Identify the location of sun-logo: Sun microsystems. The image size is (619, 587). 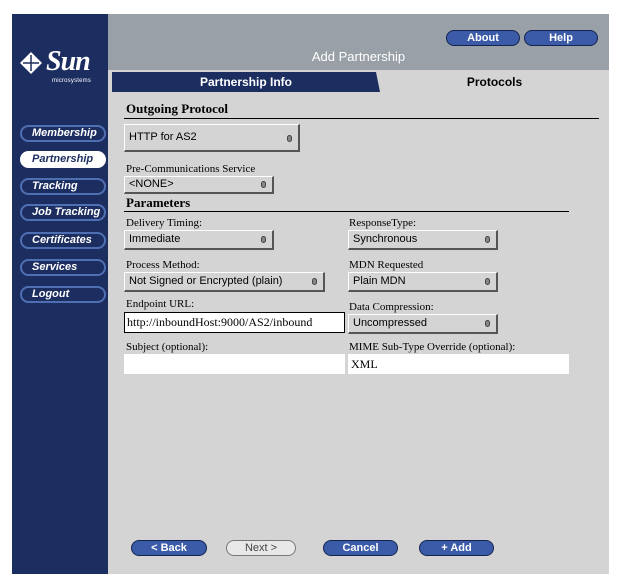
(60, 68).